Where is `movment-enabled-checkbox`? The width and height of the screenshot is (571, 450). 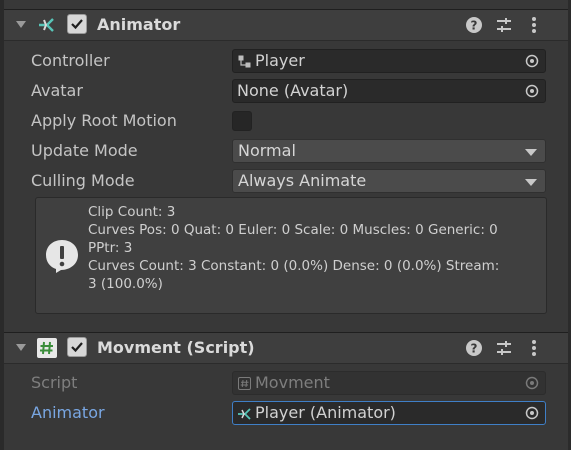 movment-enabled-checkbox is located at coordinates (77, 347).